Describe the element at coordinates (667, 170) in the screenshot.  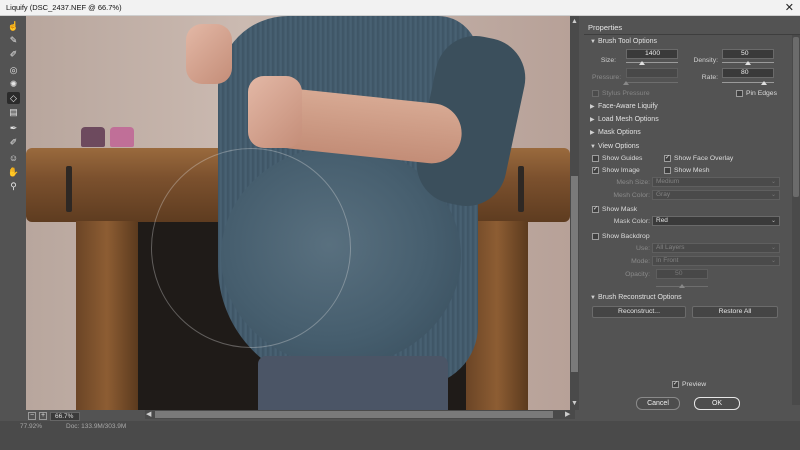
I see `show-mesh-checkbox` at that location.